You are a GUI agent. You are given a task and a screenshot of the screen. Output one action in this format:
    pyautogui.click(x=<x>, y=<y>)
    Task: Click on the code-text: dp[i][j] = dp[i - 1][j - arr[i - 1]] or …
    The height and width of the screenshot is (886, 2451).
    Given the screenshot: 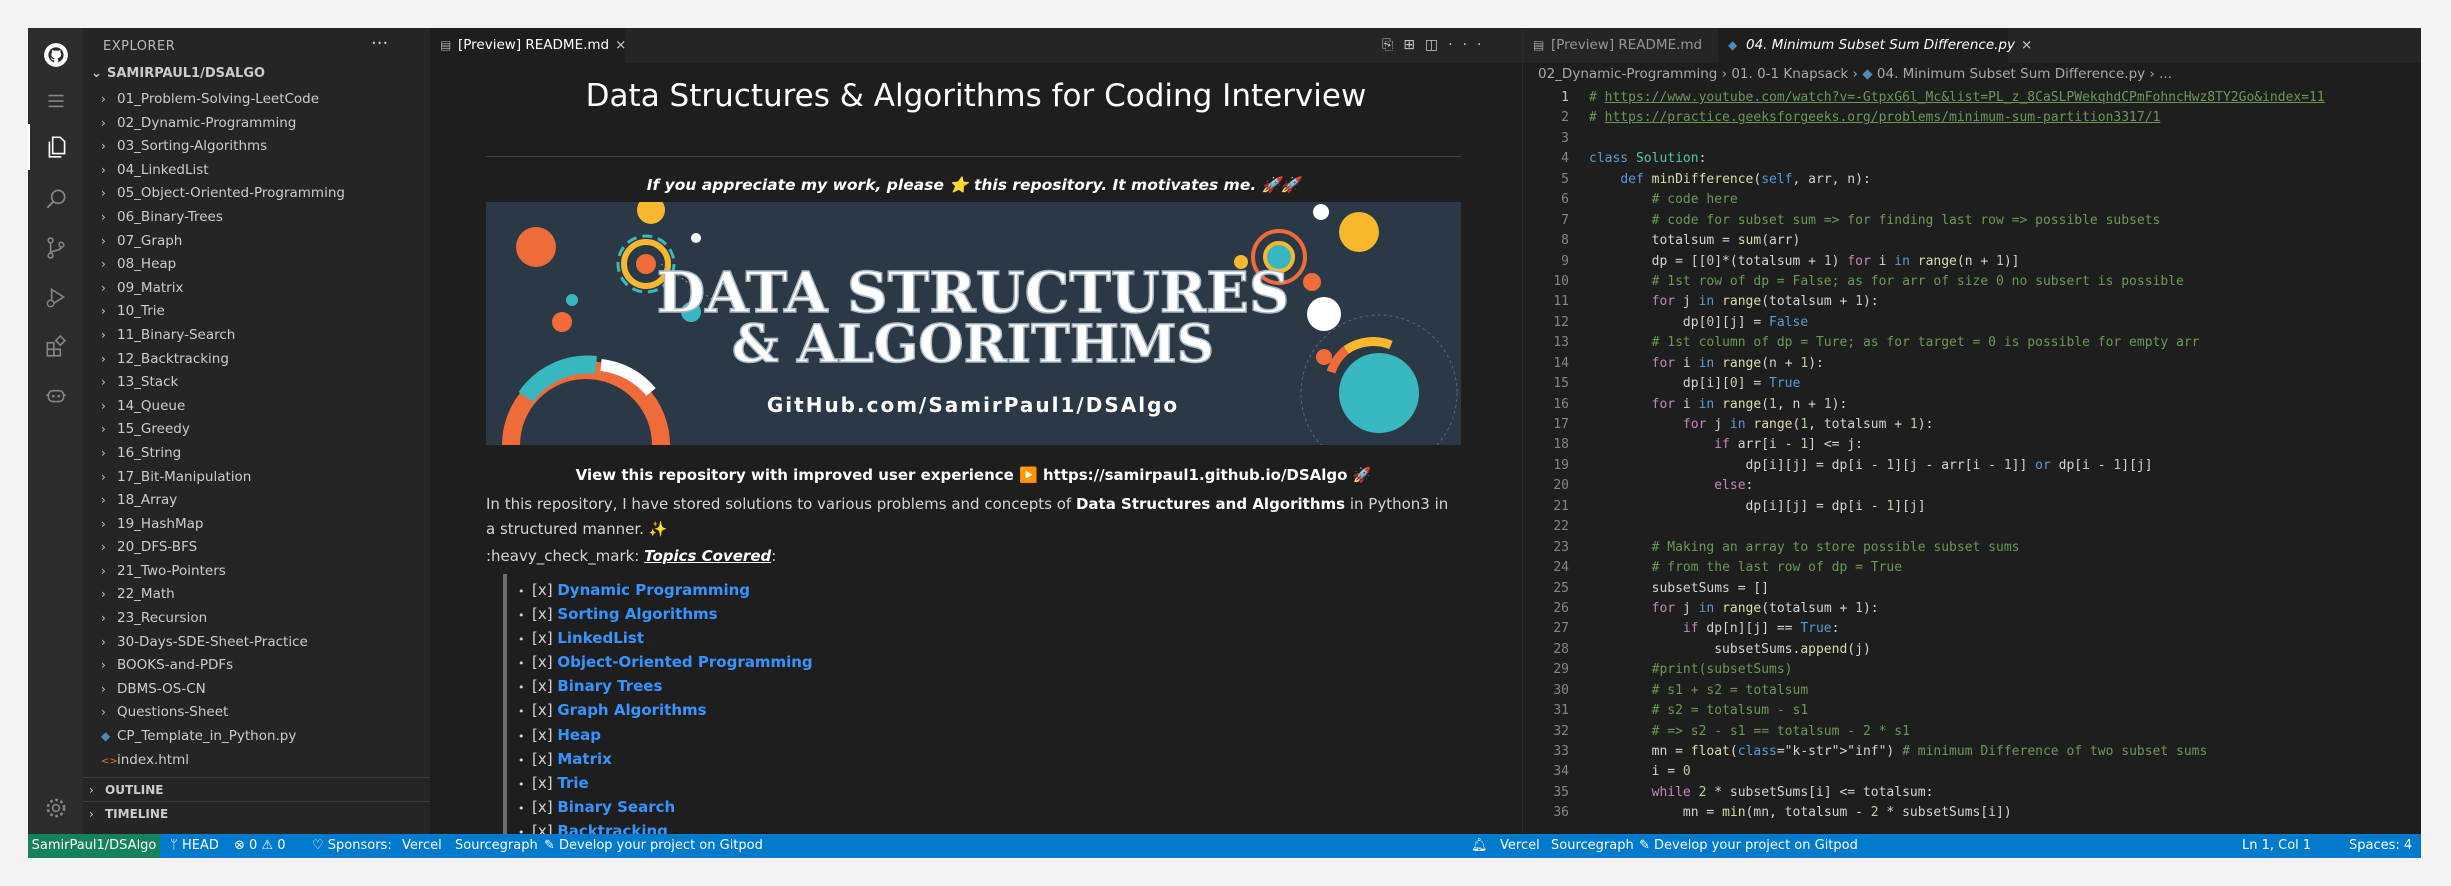 What is the action you would take?
    pyautogui.click(x=1871, y=465)
    